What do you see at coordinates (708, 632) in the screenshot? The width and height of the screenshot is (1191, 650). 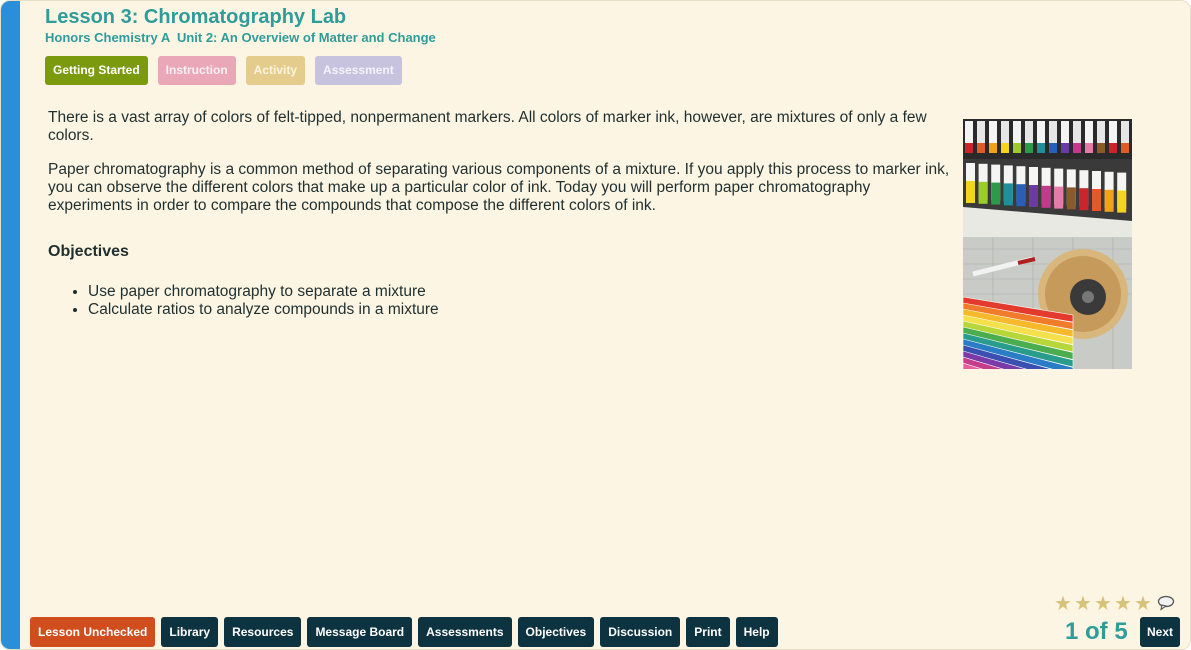 I see `print-button: Print` at bounding box center [708, 632].